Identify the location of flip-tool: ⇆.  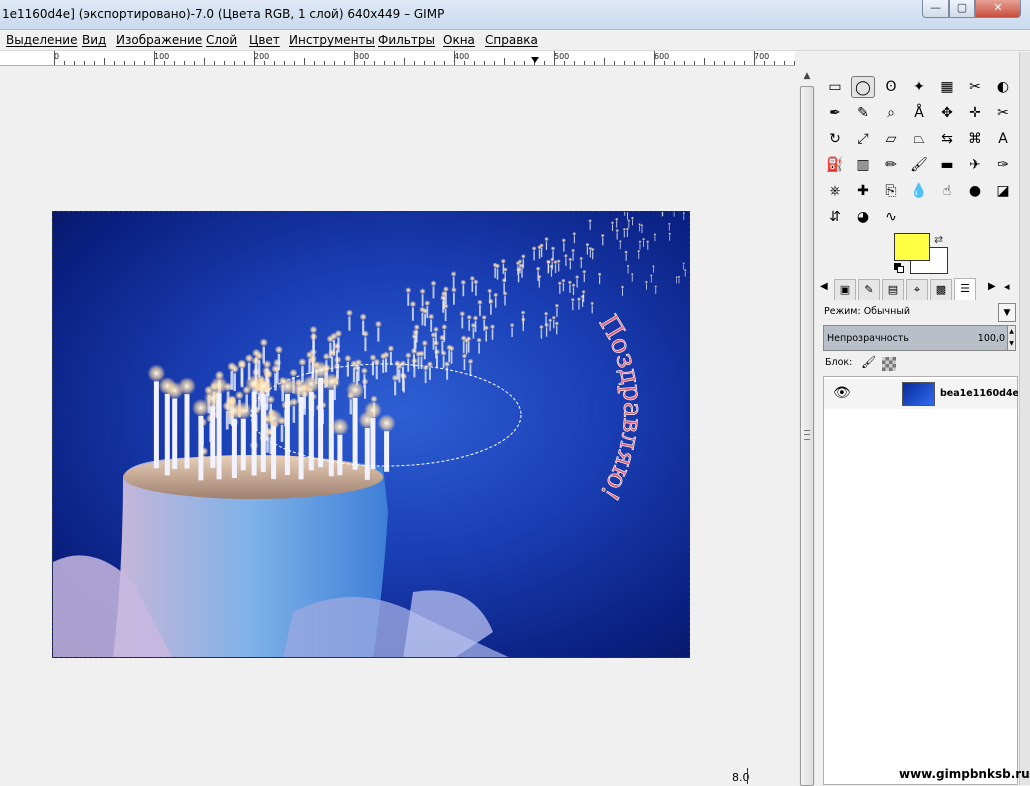
(947, 139).